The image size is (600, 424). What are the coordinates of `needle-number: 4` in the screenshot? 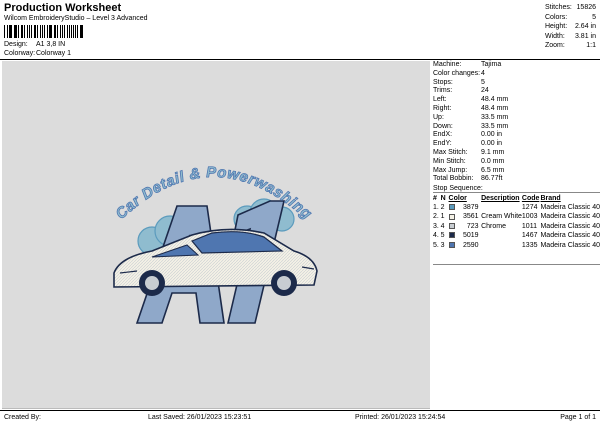 It's located at (442, 226).